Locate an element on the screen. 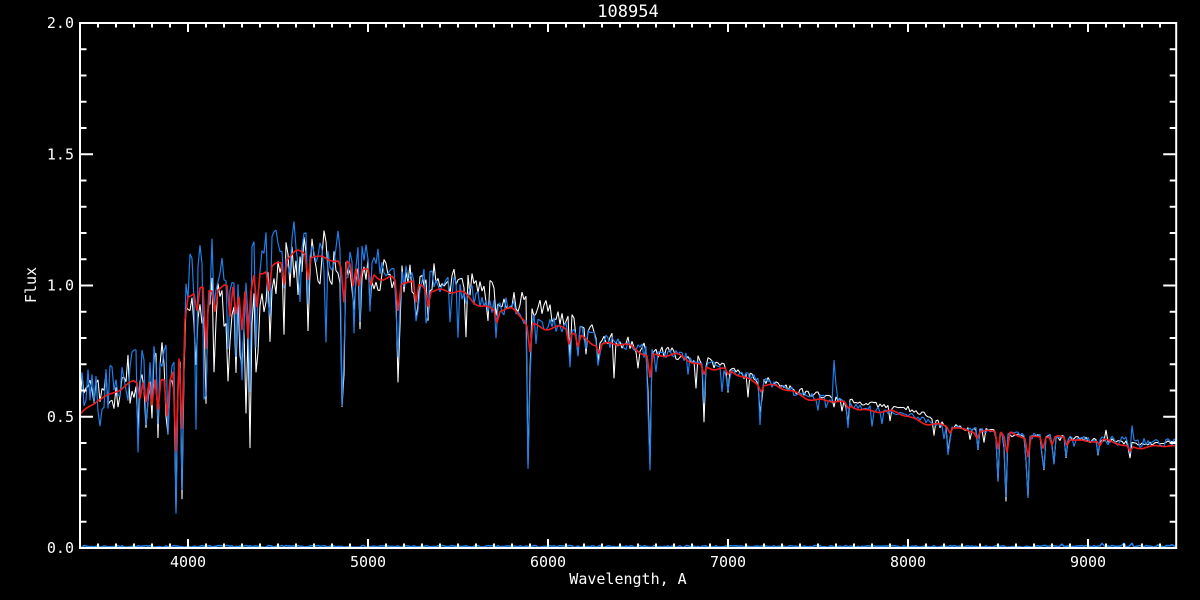  x-tick-label: 5000 is located at coordinates (368, 562).